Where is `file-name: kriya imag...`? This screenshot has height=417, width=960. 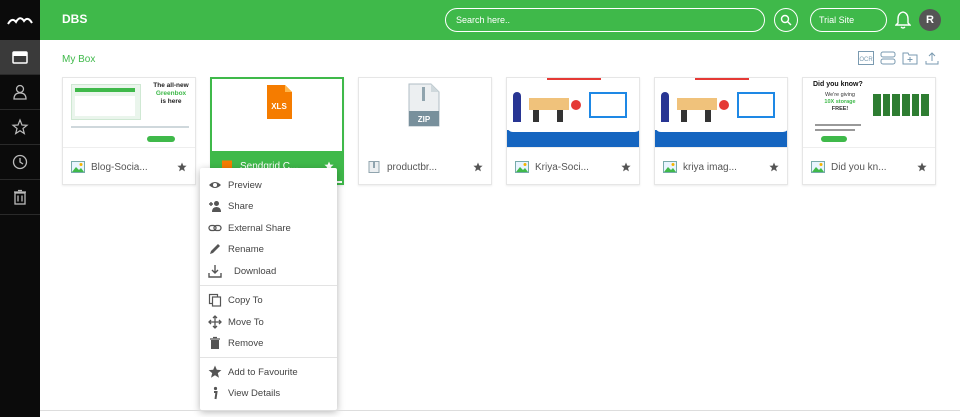 file-name: kriya imag... is located at coordinates (710, 167).